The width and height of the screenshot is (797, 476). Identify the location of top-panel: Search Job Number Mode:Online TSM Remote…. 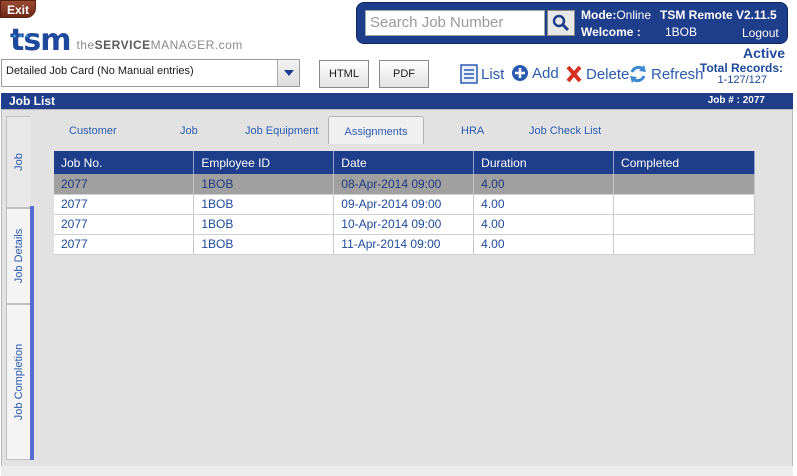
(572, 23).